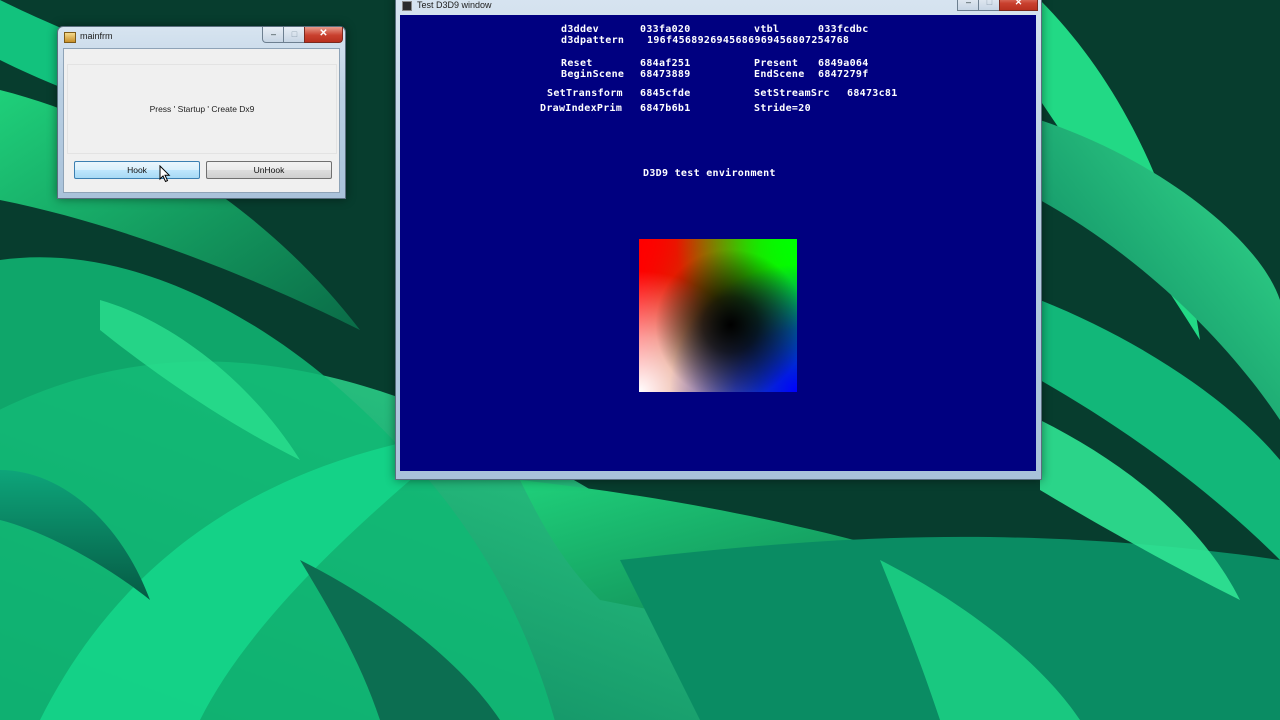  I want to click on endscene-label: EndScene, so click(779, 74).